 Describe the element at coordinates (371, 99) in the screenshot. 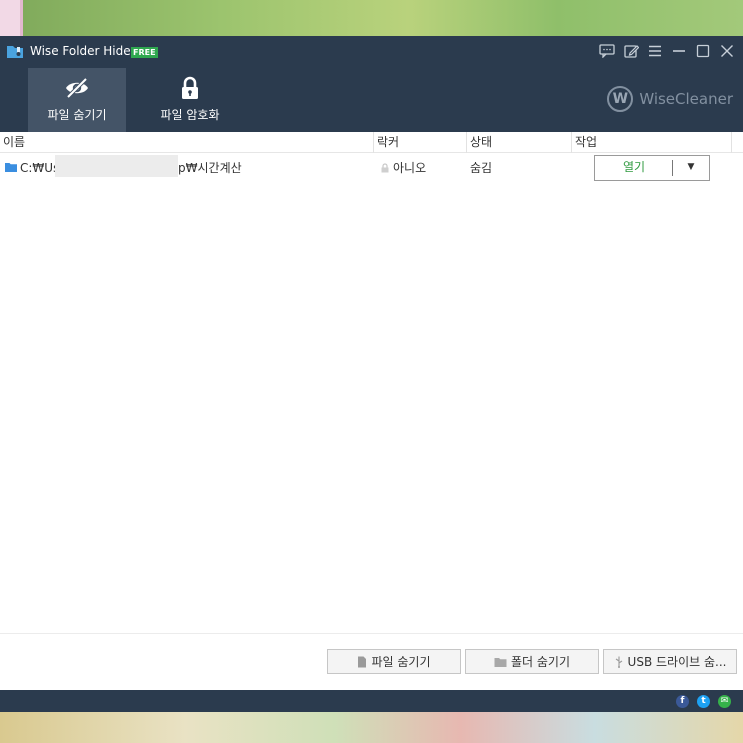

I see `main-header: 파일 숨기기 파일 암호화 W WiseCleaner` at that location.